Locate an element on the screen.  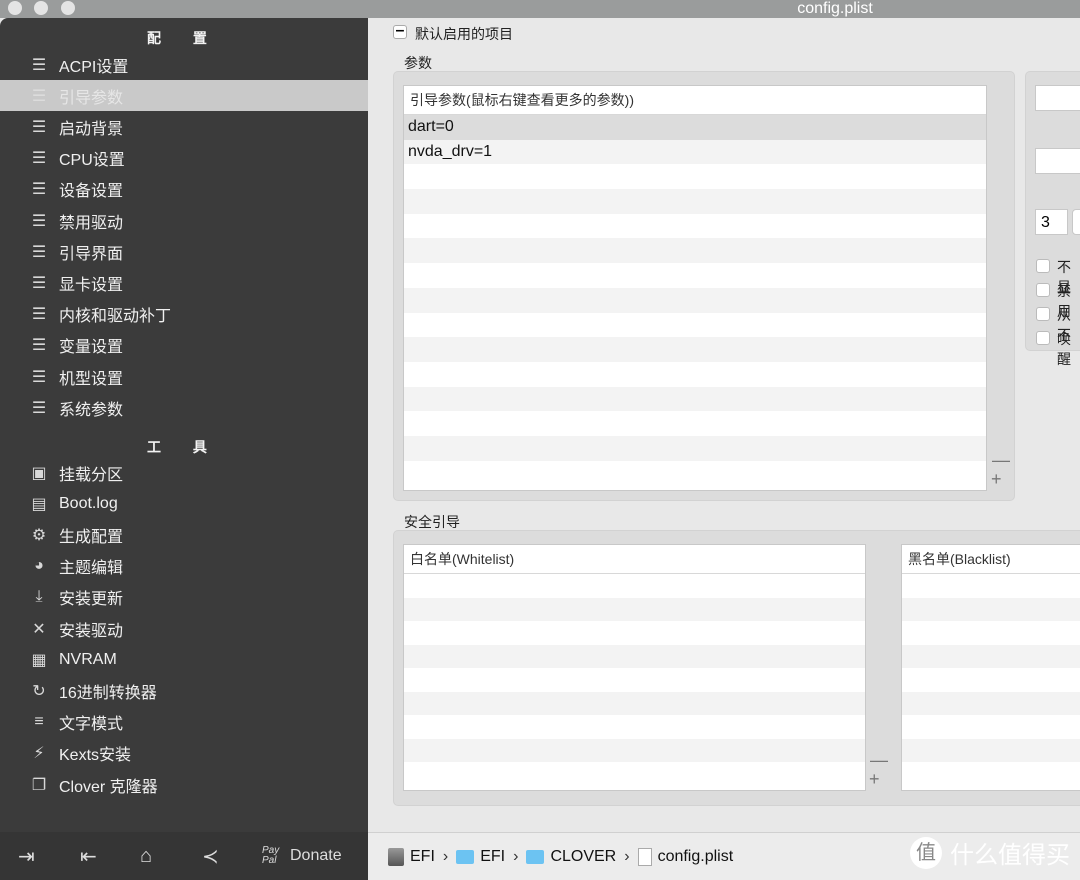
path-item-efi-volume: EFI is located at coordinates (411, 856).